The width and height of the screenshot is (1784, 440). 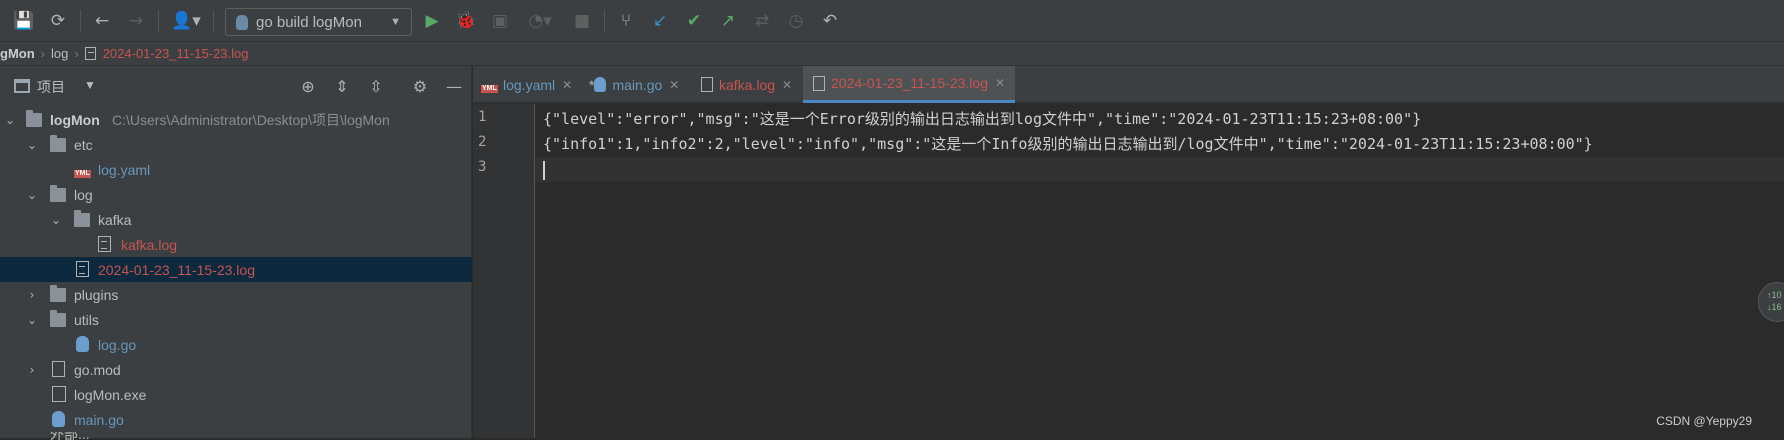 I want to click on coverage-icon: ▣, so click(x=500, y=21).